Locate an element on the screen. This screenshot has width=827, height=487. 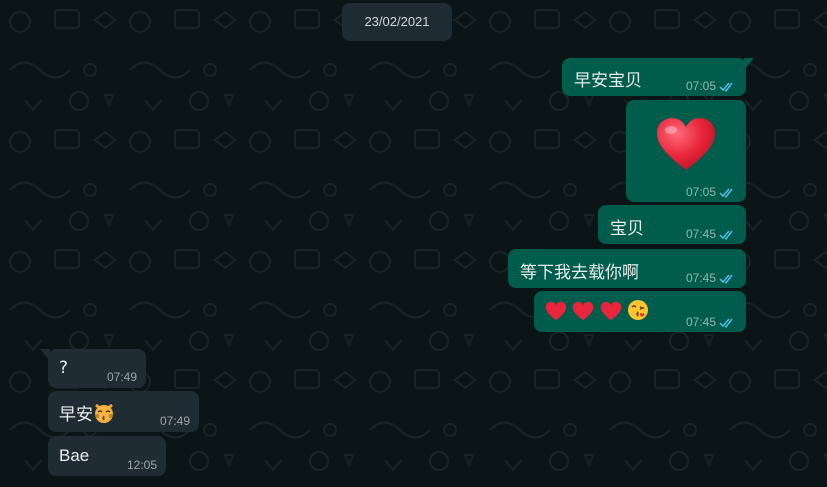
message-text: 等下我去载你啊 is located at coordinates (579, 273).